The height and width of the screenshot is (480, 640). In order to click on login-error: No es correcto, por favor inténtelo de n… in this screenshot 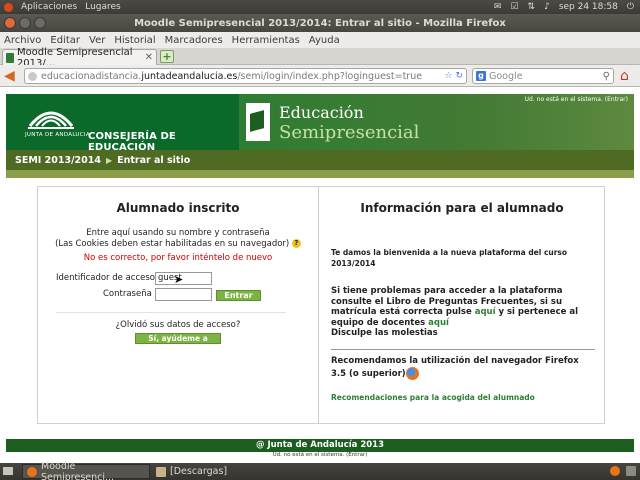, I will do `click(178, 258)`.